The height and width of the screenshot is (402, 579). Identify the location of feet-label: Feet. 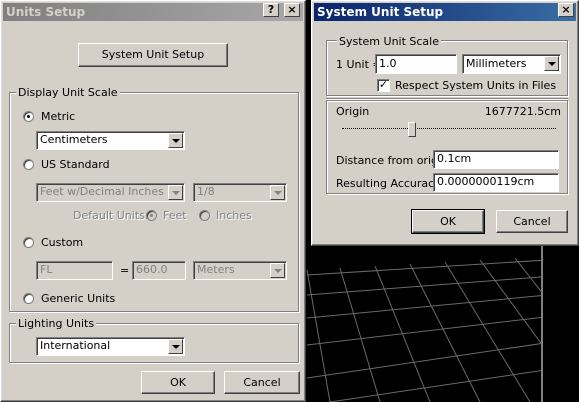
(175, 215).